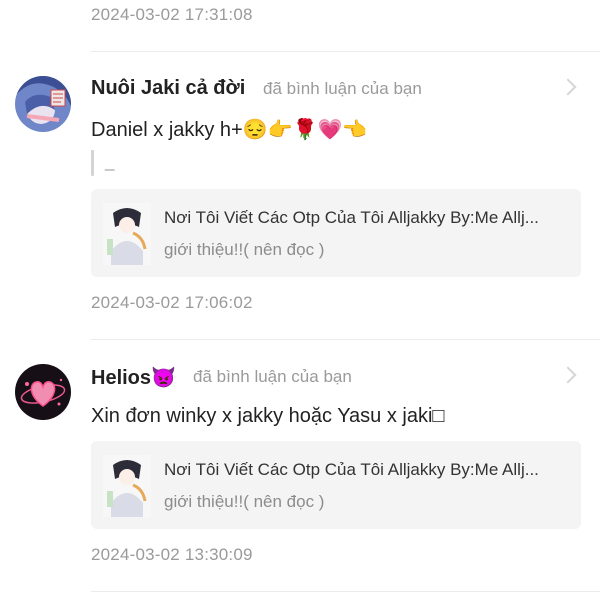 Image resolution: width=600 pixels, height=600 pixels. What do you see at coordinates (229, 130) in the screenshot?
I see `comment-text: Daniel x jakky h+😔👉🌹💗👈` at bounding box center [229, 130].